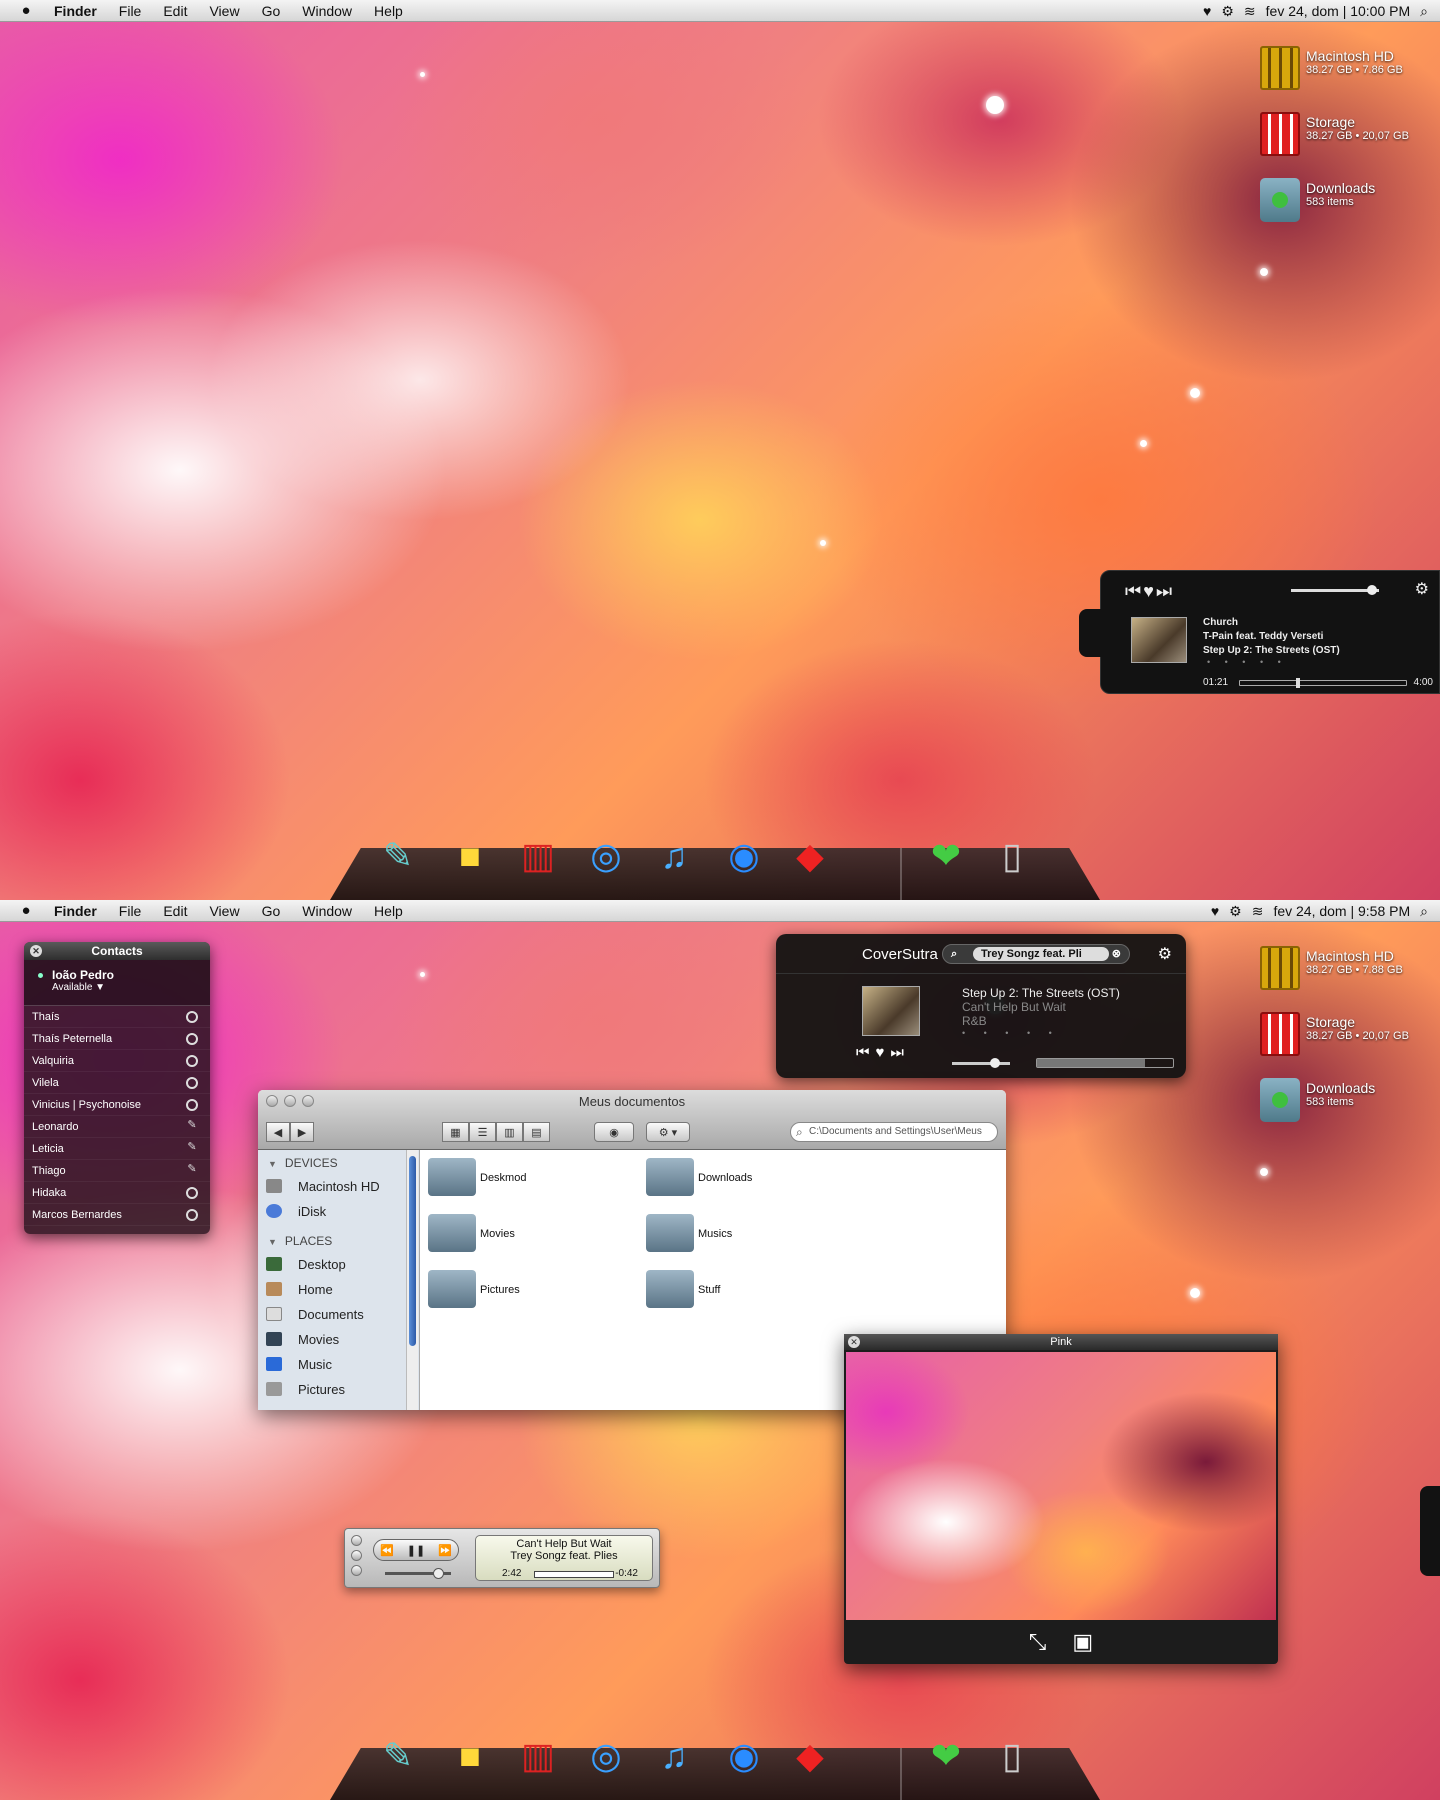 The width and height of the screenshot is (1440, 1800). Describe the element at coordinates (536, 1132) in the screenshot. I see `coverflow-view-button: ▤` at that location.